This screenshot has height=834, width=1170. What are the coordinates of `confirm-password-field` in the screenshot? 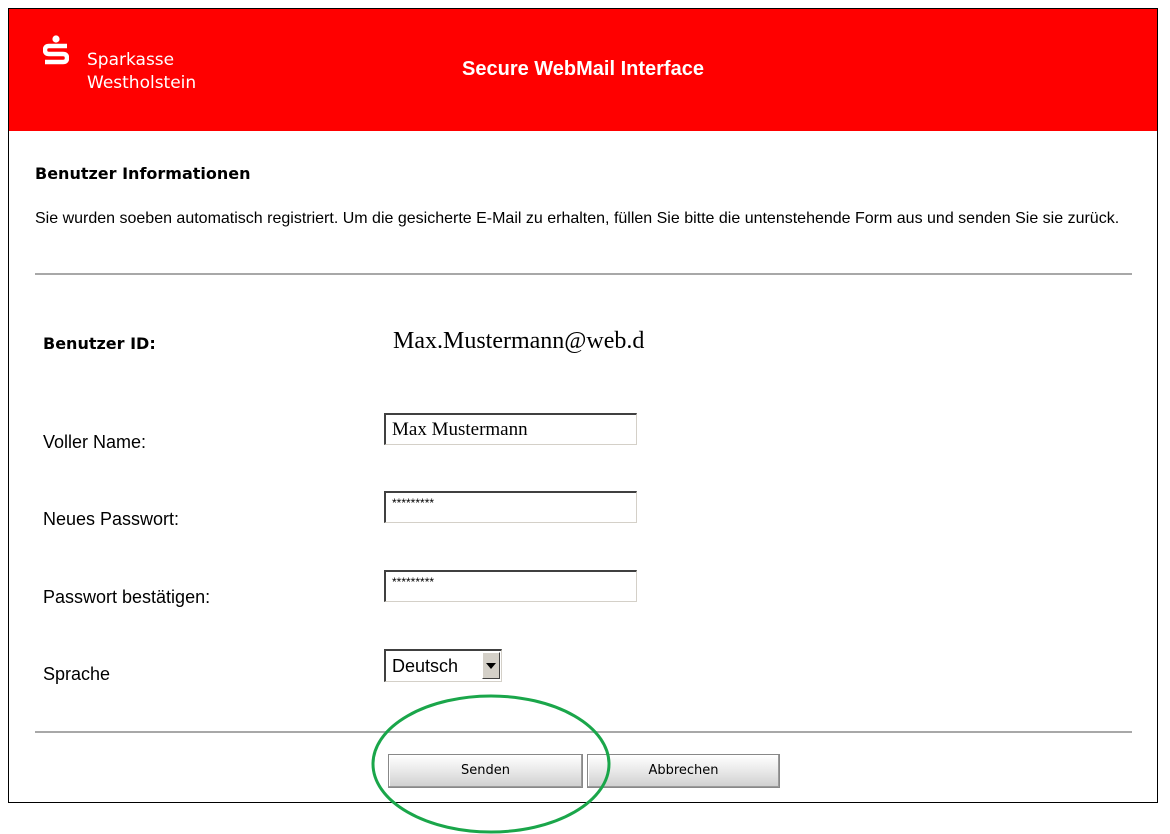 It's located at (510, 586).